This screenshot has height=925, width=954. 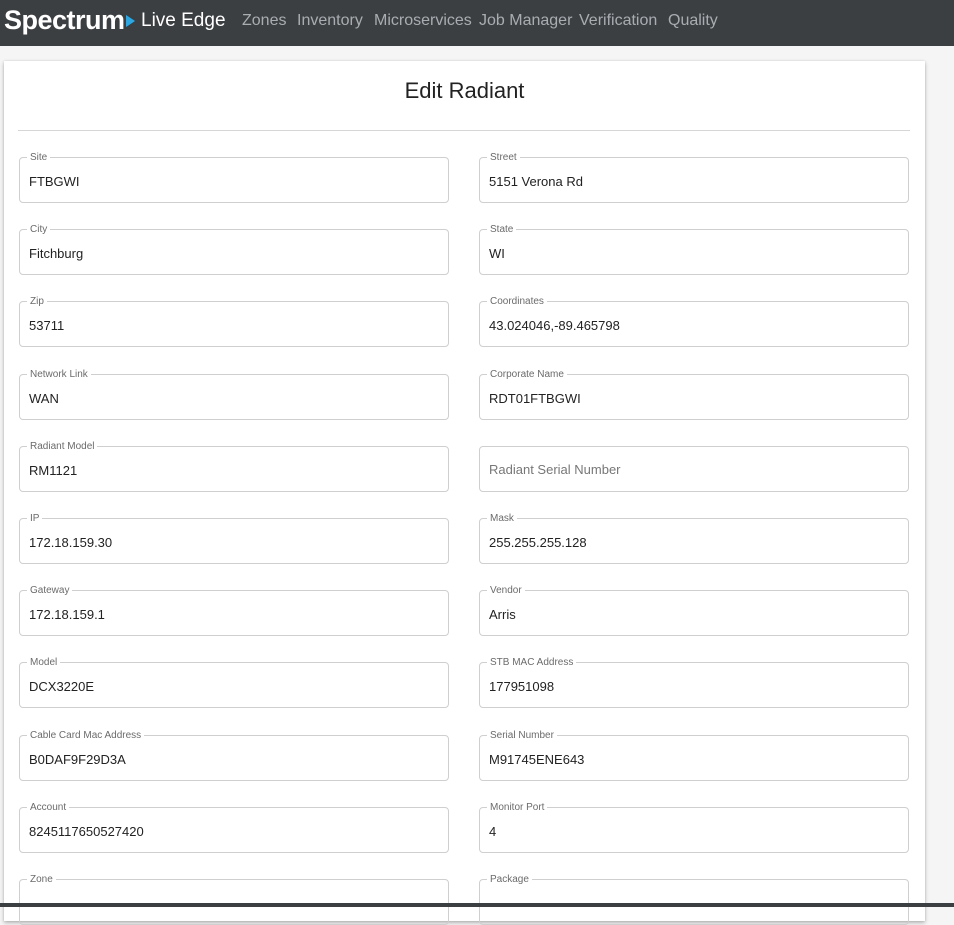 I want to click on site-field: Site, so click(x=234, y=177).